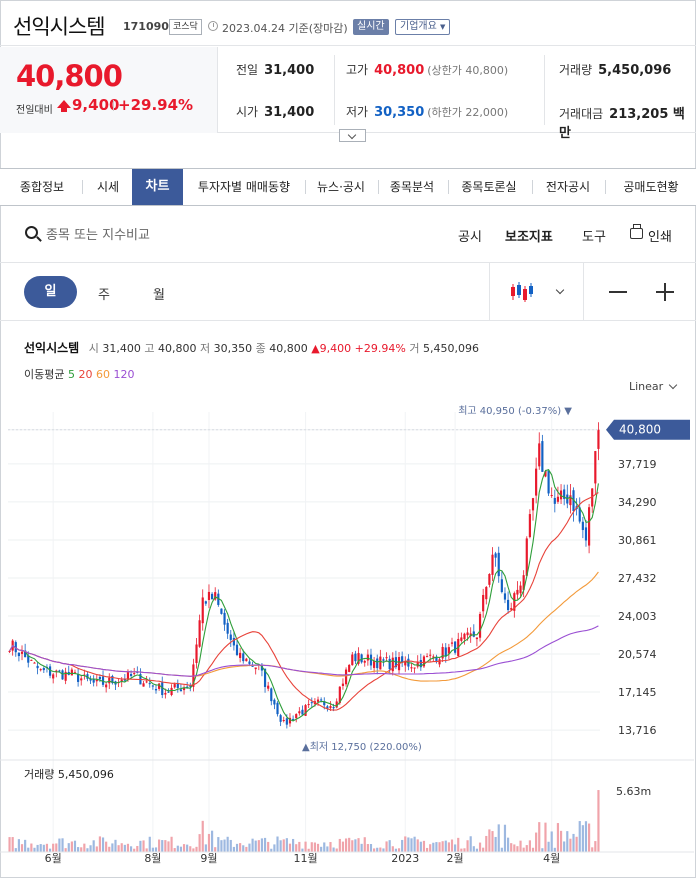  What do you see at coordinates (157, 187) in the screenshot?
I see `tab-chart: 차트` at bounding box center [157, 187].